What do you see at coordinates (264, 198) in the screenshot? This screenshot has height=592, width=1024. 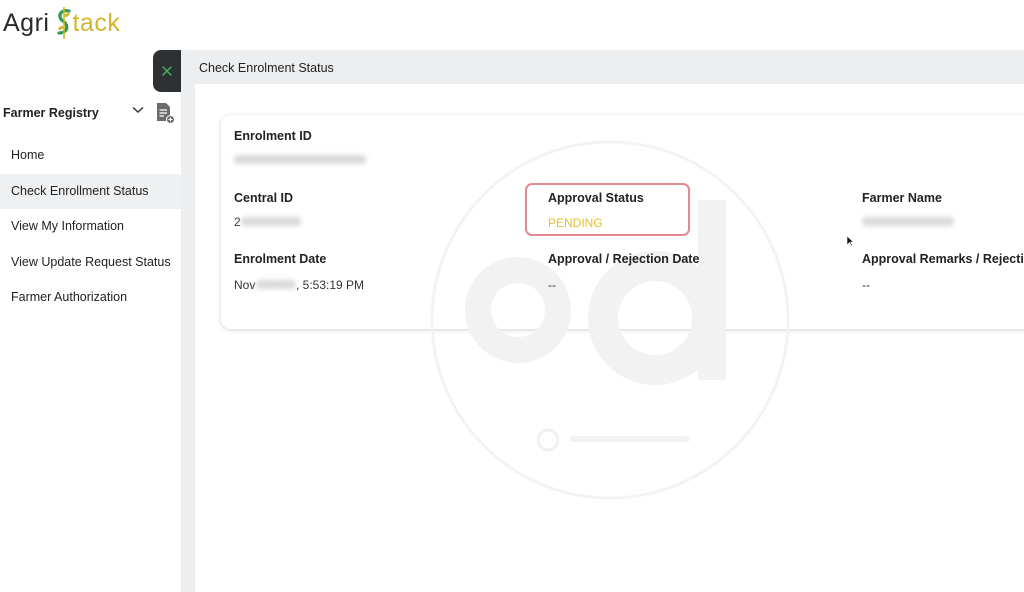 I see `central-id-label: Central ID` at bounding box center [264, 198].